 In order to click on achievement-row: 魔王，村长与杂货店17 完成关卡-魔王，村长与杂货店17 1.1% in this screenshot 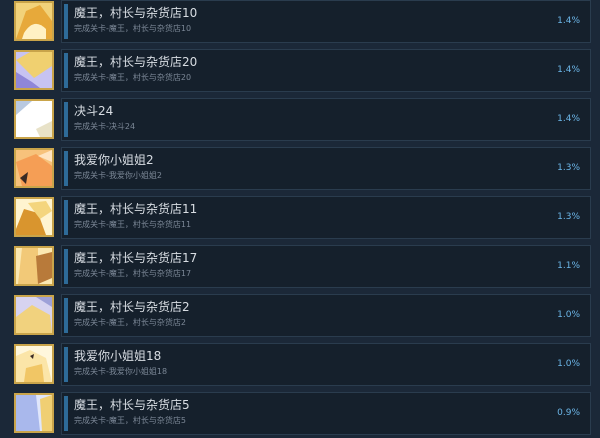, I will do `click(304, 266)`.